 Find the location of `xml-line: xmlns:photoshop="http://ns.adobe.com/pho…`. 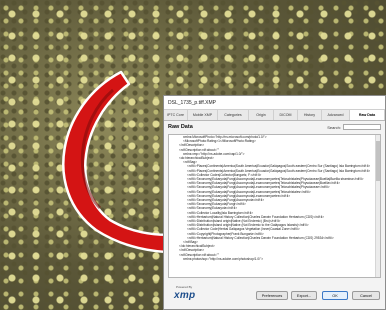

xml-line: xmlns:photoshop="http://ns.adobe.com/pho… is located at coordinates (223, 258).